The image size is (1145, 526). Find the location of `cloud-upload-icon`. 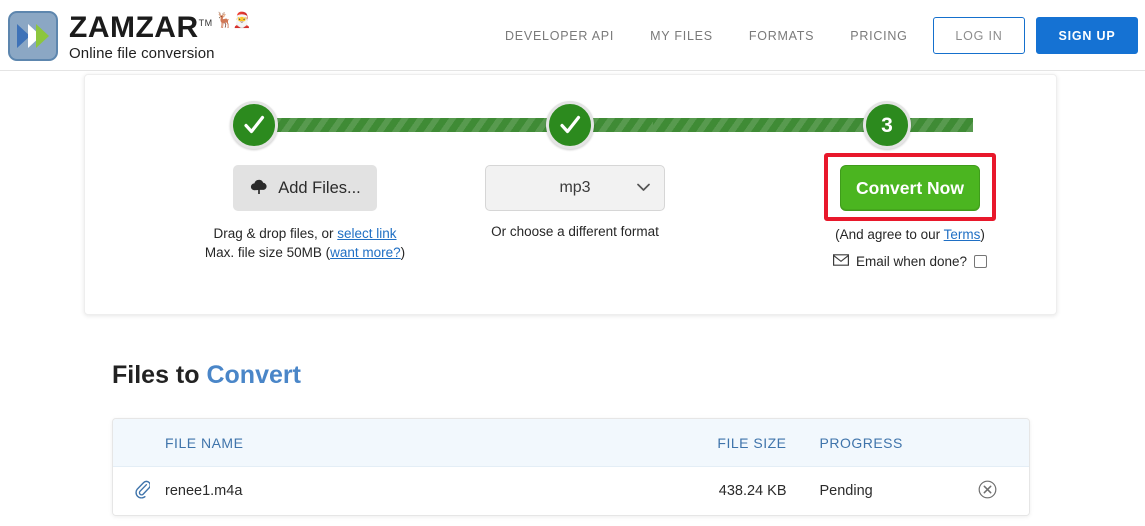

cloud-upload-icon is located at coordinates (259, 188).